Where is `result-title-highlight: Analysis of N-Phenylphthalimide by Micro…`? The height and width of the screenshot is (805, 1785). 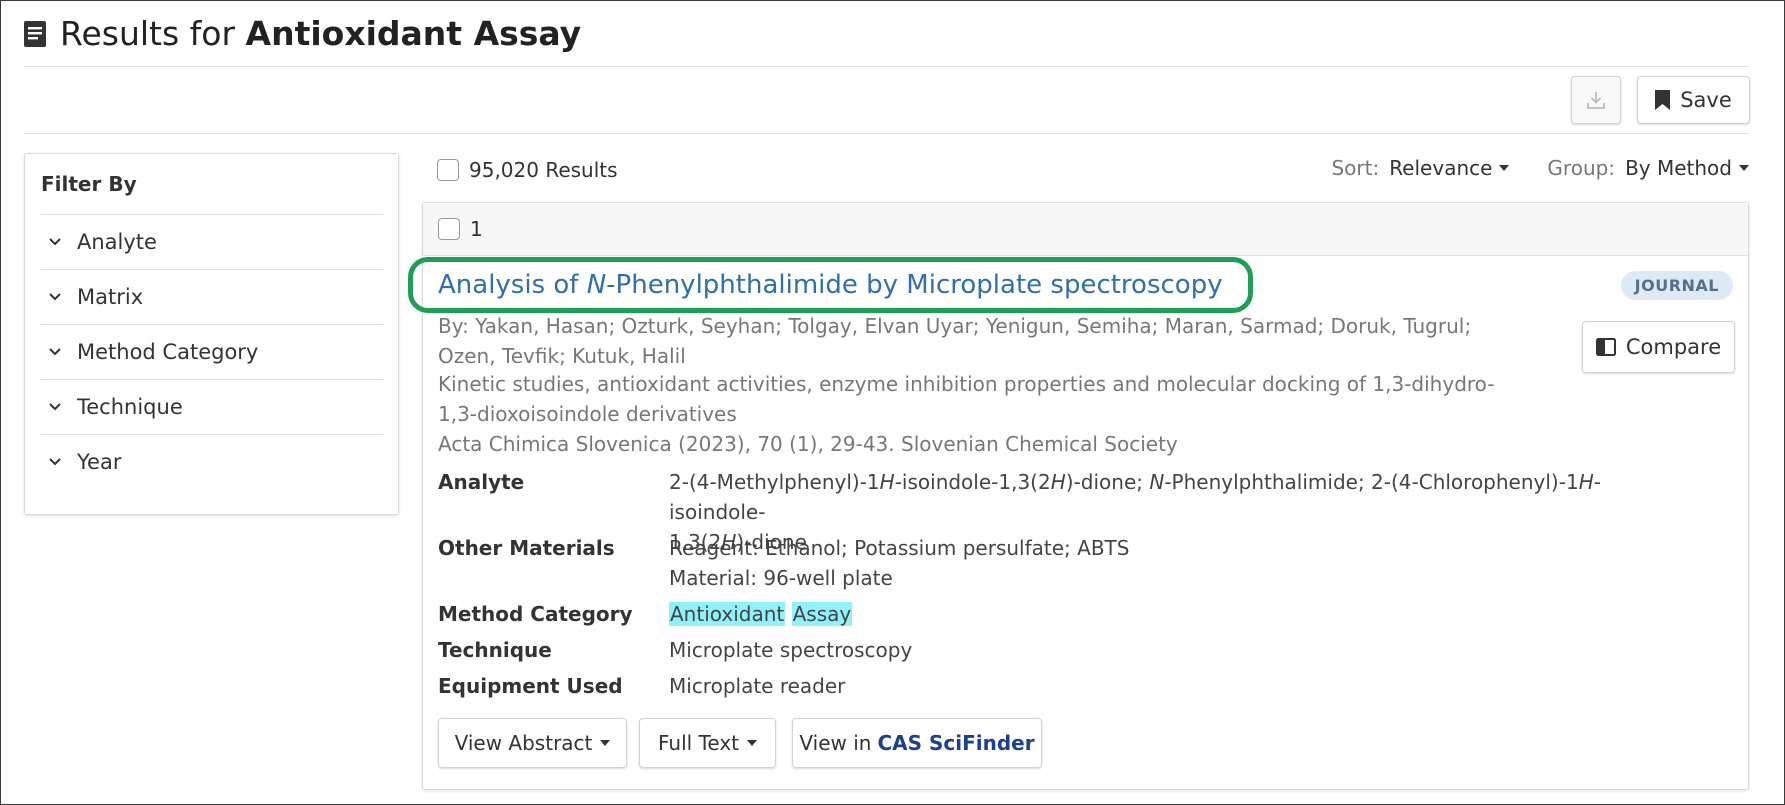
result-title-highlight: Analysis of N-Phenylphthalimide by Micro… is located at coordinates (830, 285).